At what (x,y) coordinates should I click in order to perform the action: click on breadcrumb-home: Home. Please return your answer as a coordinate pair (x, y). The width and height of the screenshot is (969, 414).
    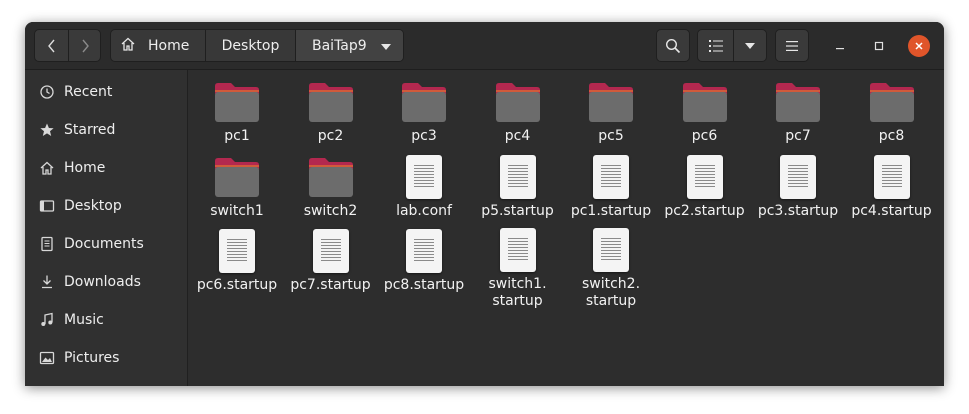
    Looking at the image, I should click on (158, 45).